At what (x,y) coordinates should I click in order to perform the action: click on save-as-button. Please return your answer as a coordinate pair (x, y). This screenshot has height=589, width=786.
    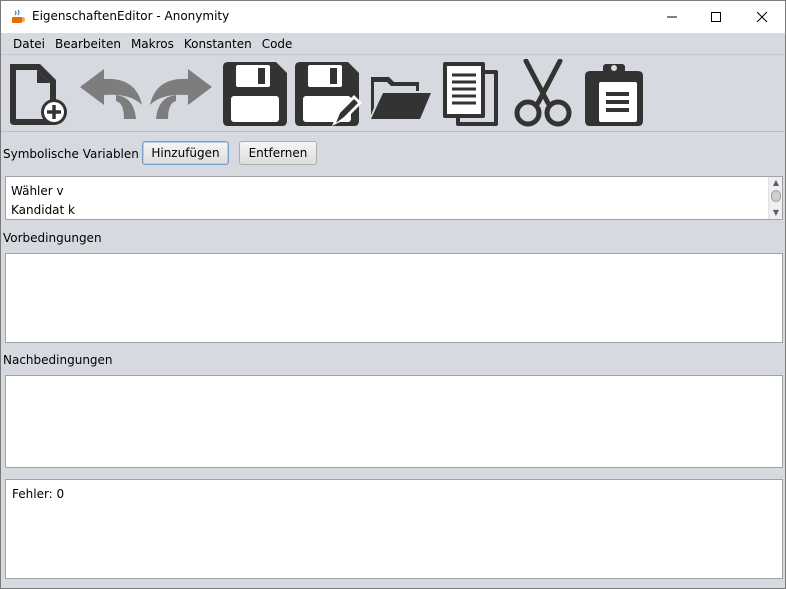
    Looking at the image, I should click on (327, 94).